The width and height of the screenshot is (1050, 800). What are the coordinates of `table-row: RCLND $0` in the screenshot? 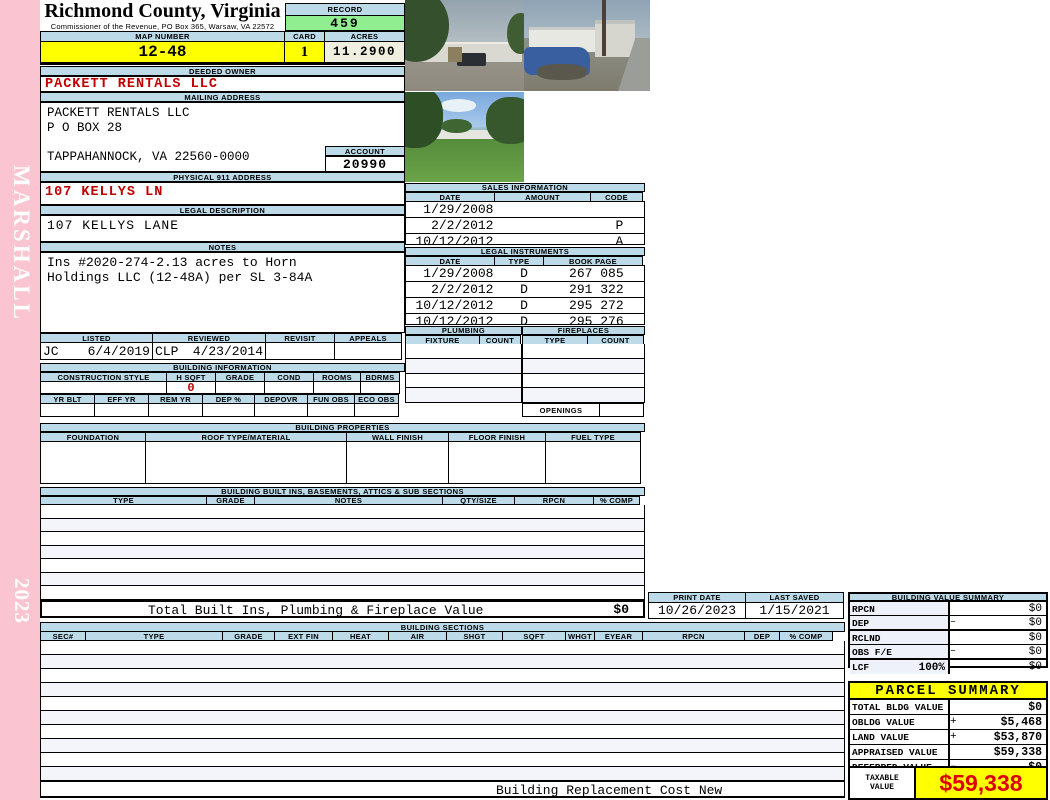 It's located at (948, 638).